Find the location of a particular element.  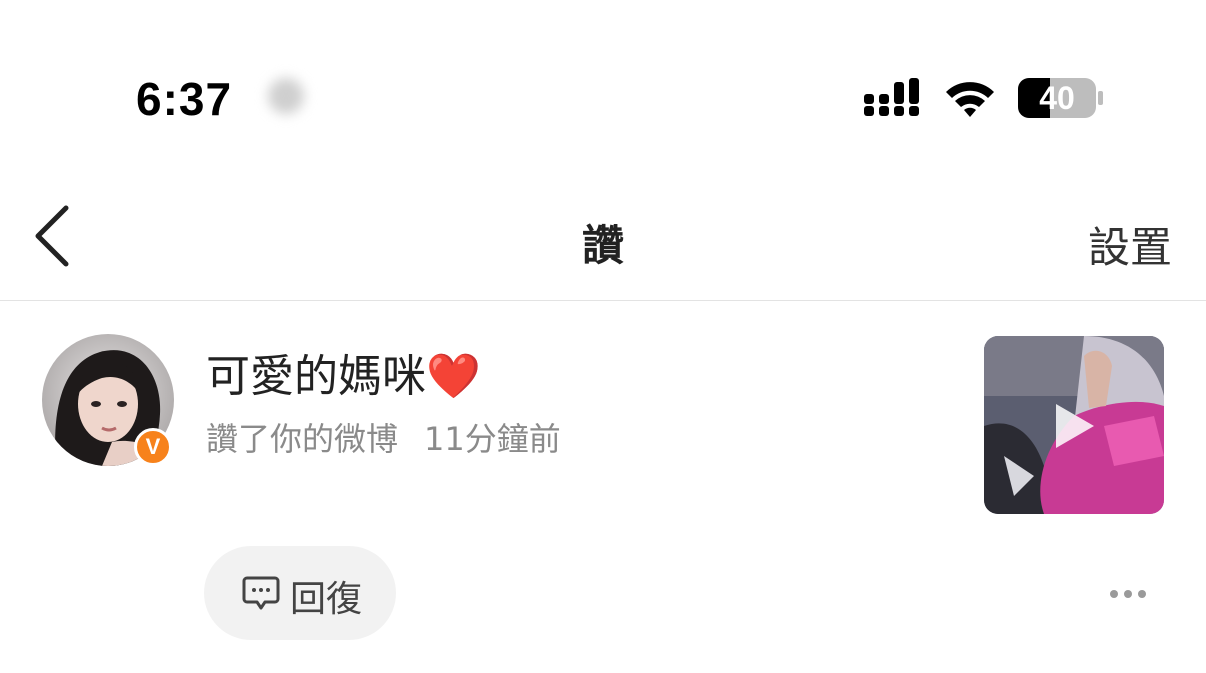

heart-emoji: ❤️ is located at coordinates (453, 376).